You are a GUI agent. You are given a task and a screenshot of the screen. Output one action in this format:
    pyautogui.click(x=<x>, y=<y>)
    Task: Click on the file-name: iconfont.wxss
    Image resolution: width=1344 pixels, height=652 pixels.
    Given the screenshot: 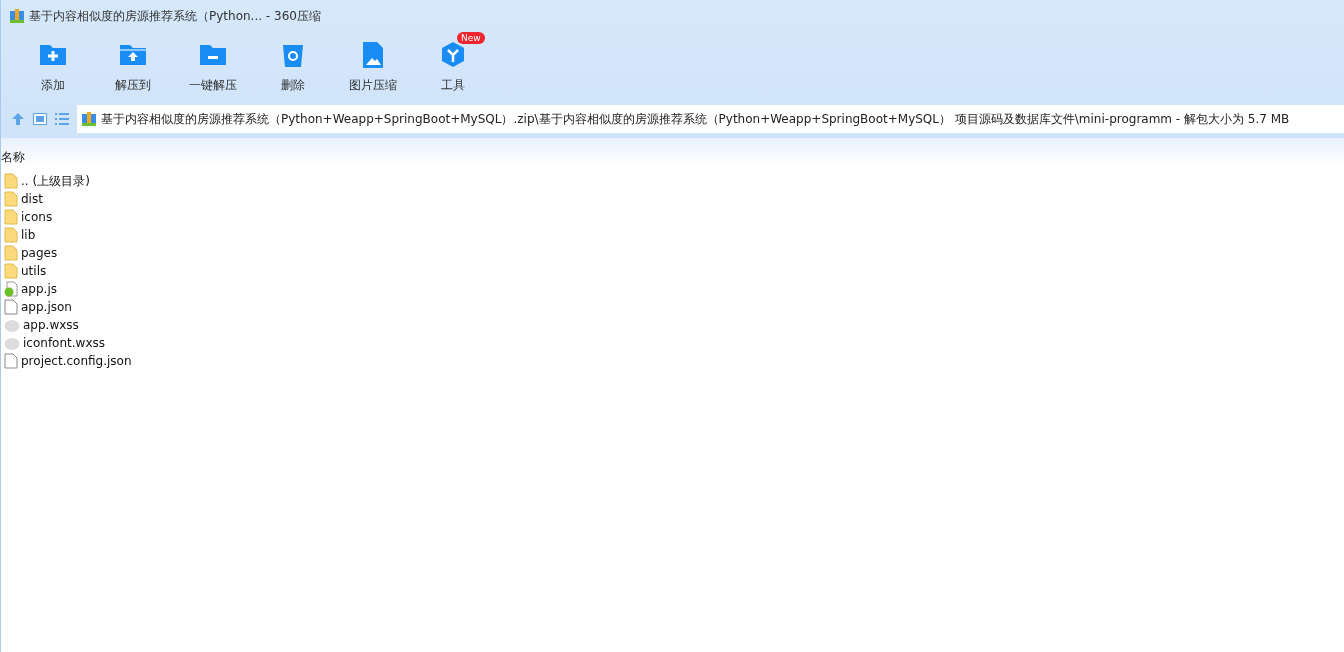 What is the action you would take?
    pyautogui.click(x=64, y=343)
    